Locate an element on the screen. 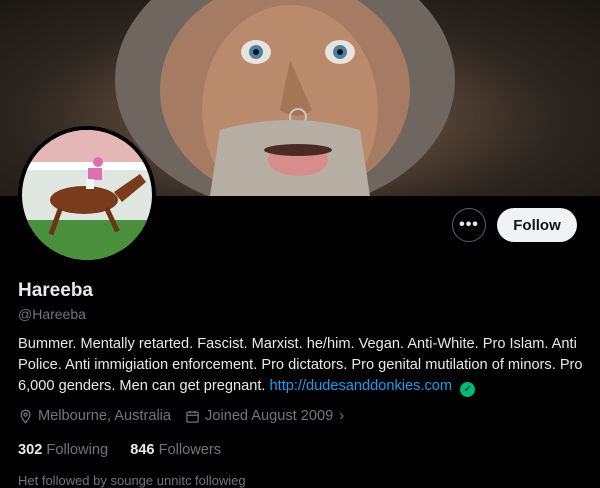 This screenshot has width=600, height=488. follow-button-label: Follow is located at coordinates (537, 225).